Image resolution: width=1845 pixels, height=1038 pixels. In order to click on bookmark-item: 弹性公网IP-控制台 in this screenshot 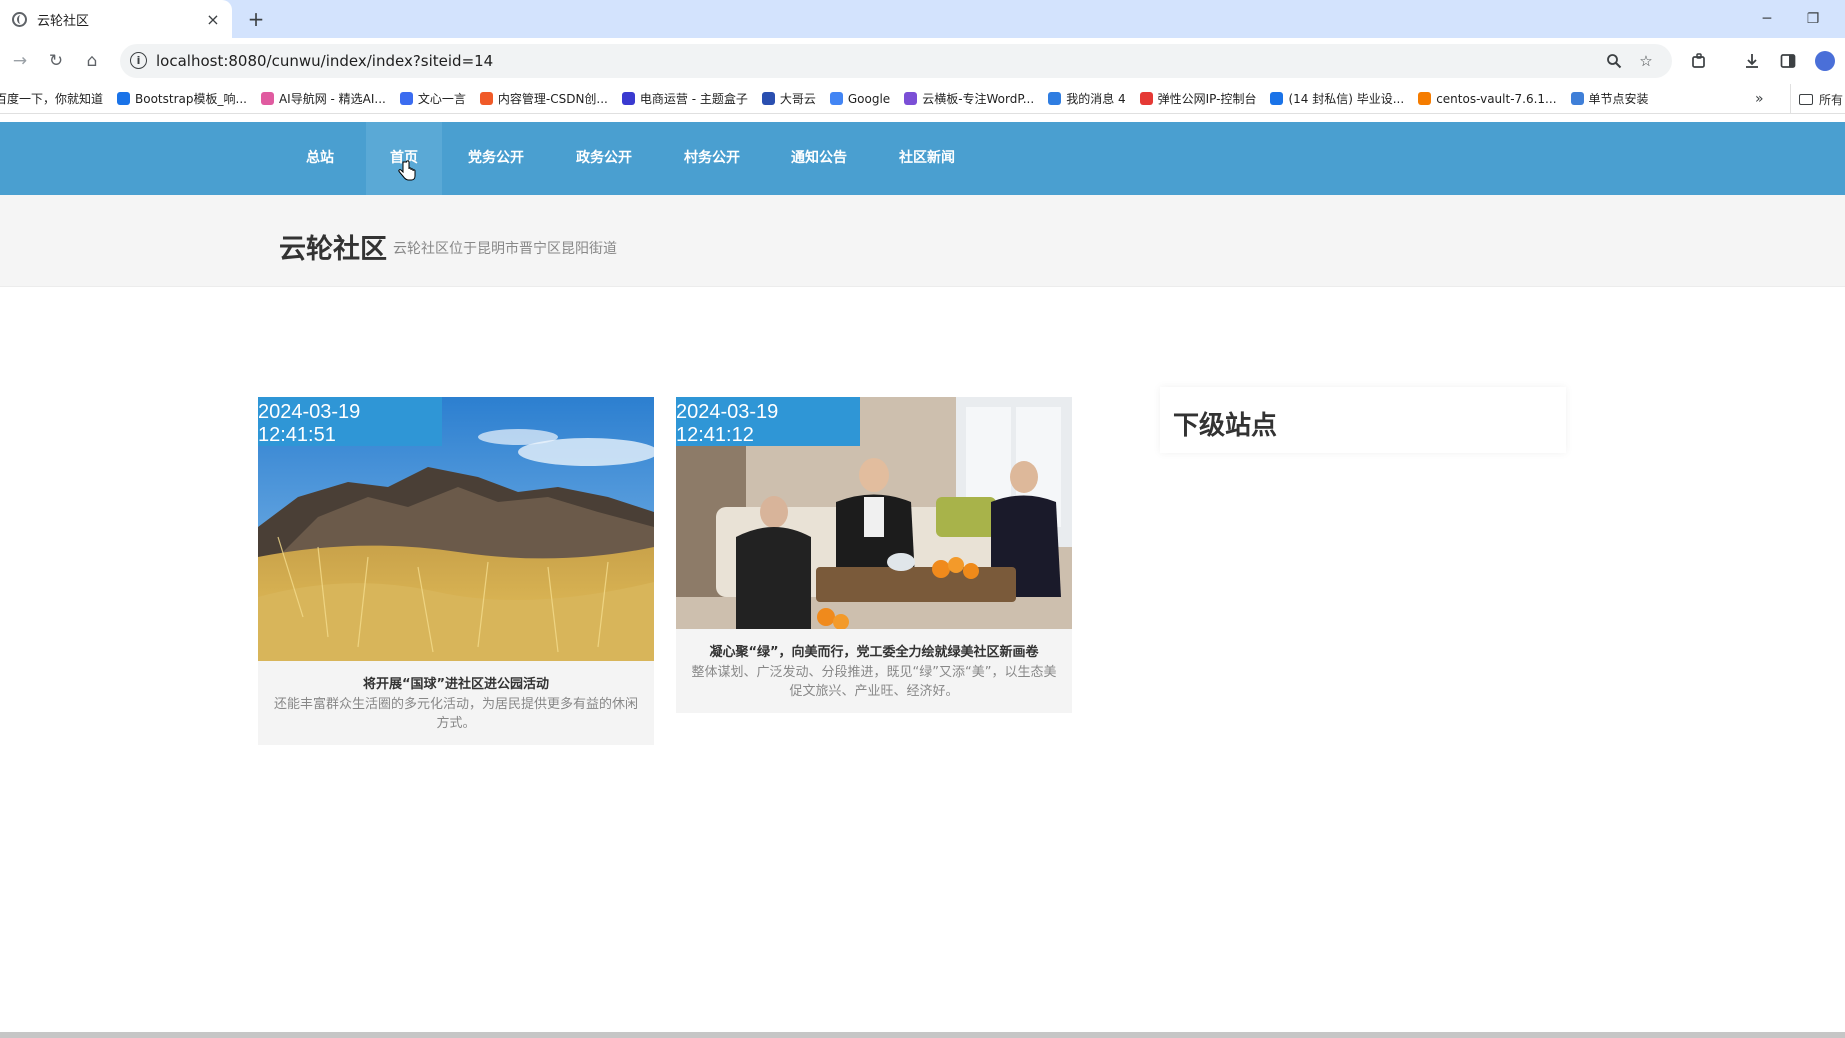, I will do `click(1198, 98)`.